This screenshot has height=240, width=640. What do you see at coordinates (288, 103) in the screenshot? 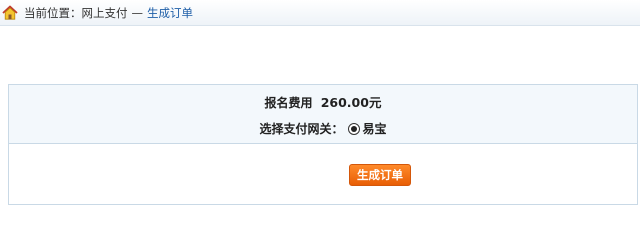
I see `fee-label: 报名费用` at bounding box center [288, 103].